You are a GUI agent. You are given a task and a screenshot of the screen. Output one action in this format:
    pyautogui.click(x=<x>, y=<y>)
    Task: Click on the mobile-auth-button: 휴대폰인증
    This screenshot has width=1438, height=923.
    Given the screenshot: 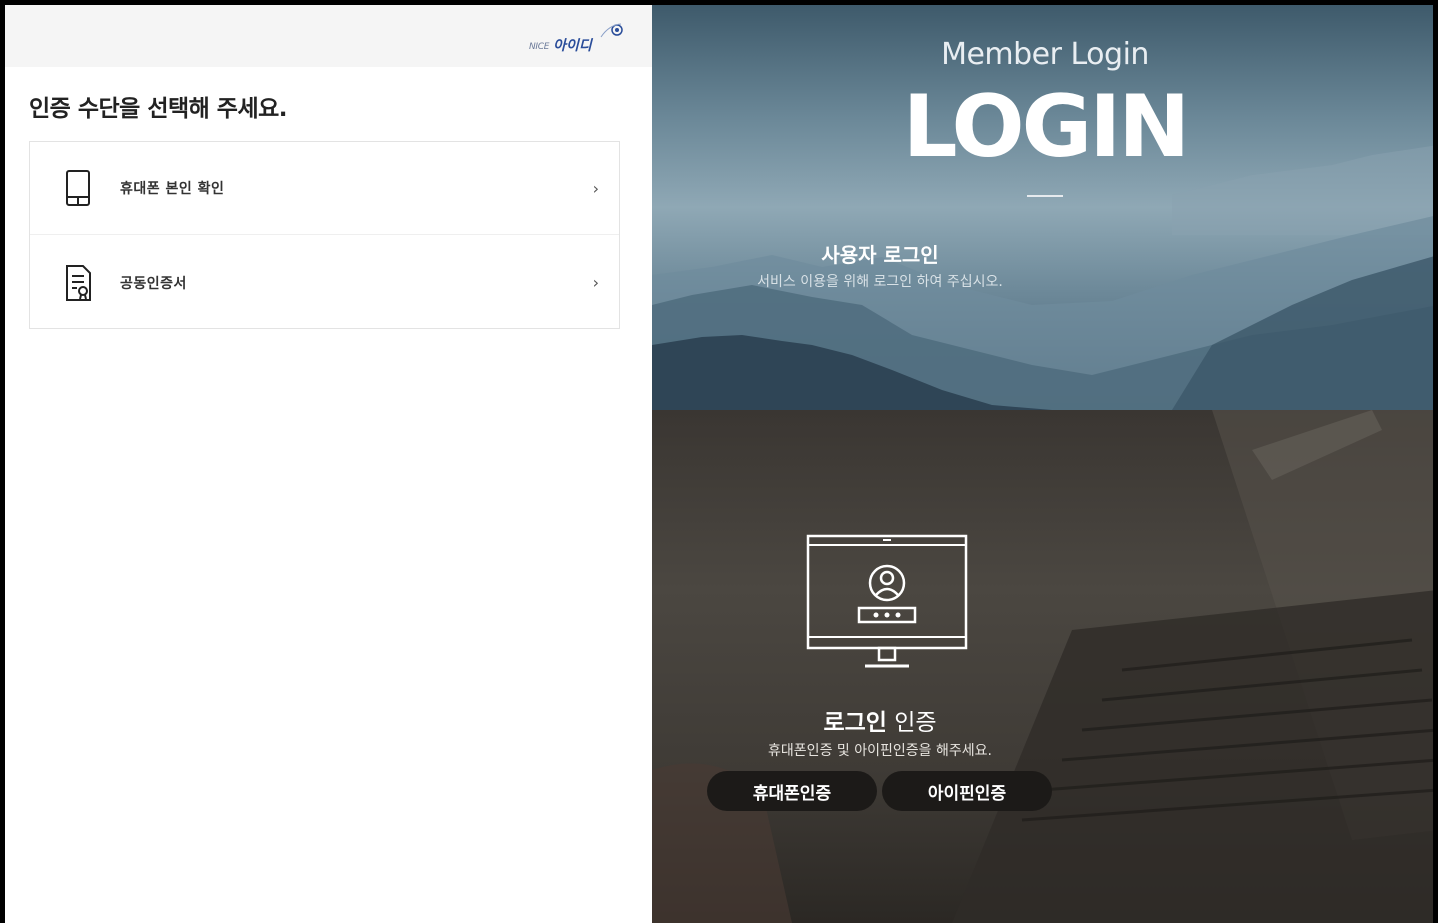 What is the action you would take?
    pyautogui.click(x=792, y=791)
    